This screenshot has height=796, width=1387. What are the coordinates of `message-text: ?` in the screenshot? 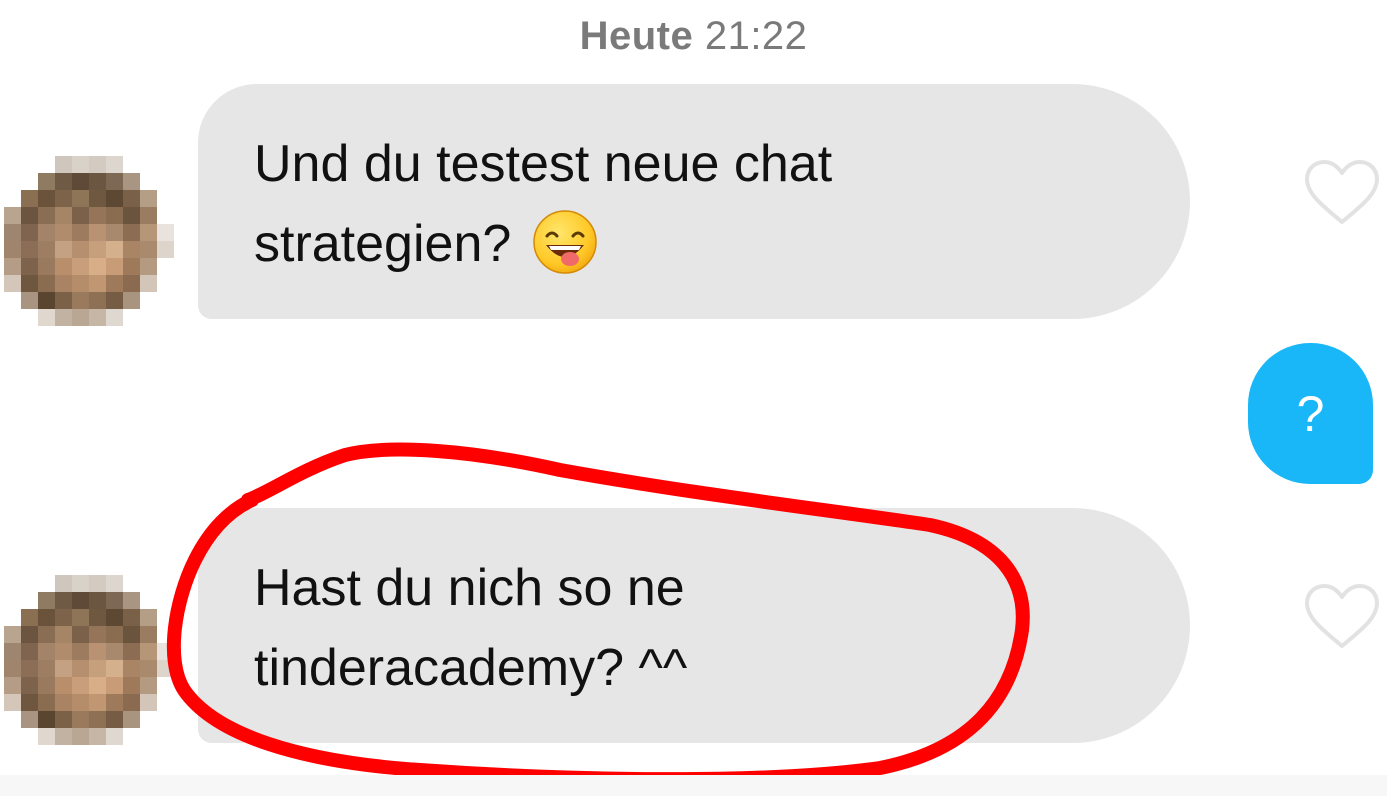 It's located at (1310, 413).